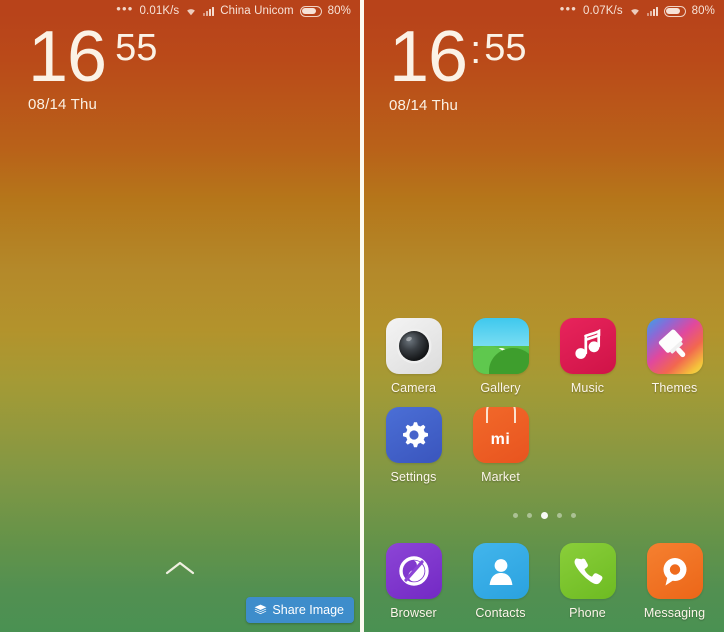 The image size is (724, 632). Describe the element at coordinates (674, 346) in the screenshot. I see `paint-brush-icon` at that location.